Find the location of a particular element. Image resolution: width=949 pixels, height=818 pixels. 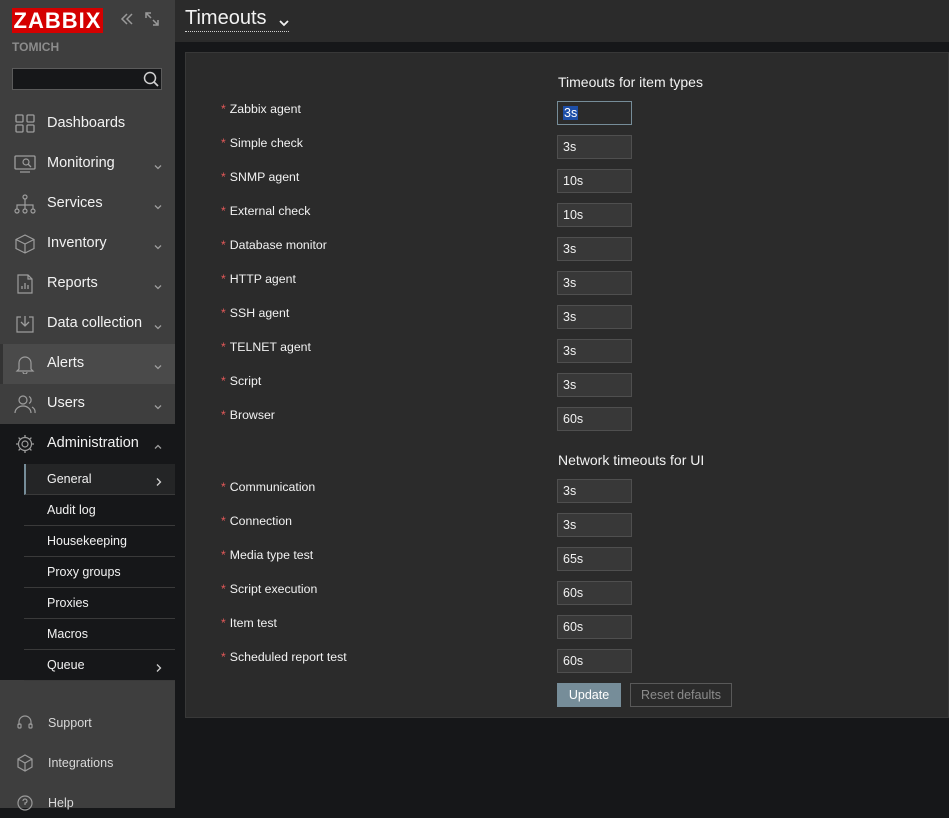

monitoring-icon is located at coordinates (25, 164).